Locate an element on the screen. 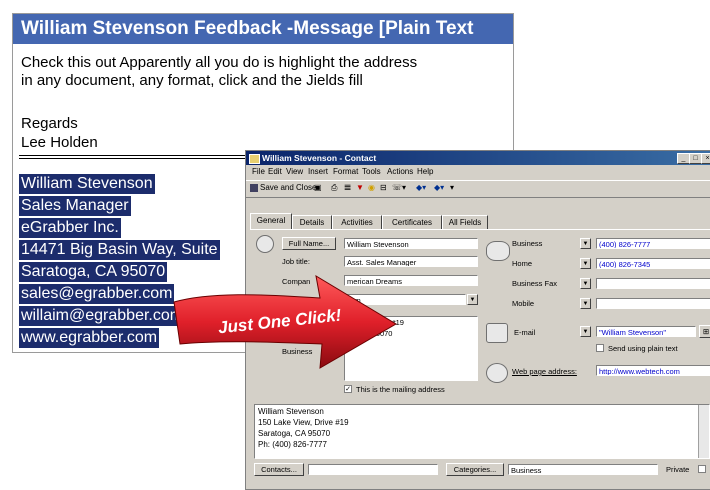 This screenshot has height=490, width=710. notes-line: Ph: (400) 826-7777 is located at coordinates (292, 444).